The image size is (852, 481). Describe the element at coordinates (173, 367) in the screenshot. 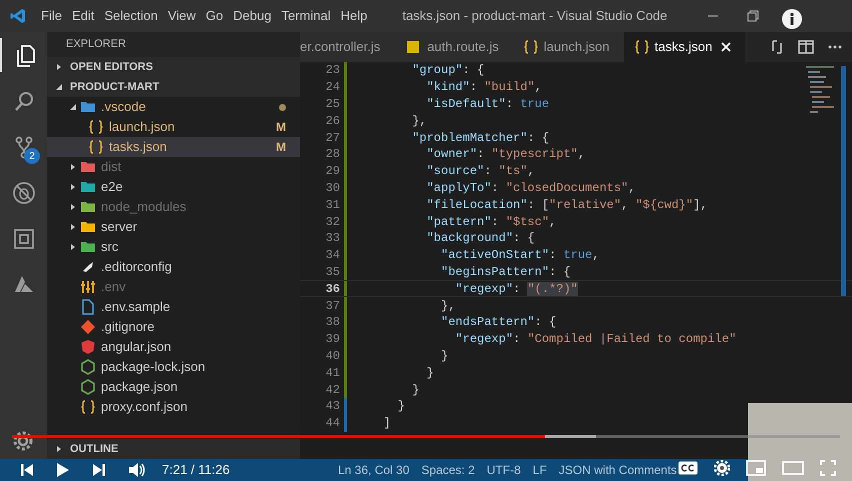

I see `file-tree-item: package-lock.json` at that location.